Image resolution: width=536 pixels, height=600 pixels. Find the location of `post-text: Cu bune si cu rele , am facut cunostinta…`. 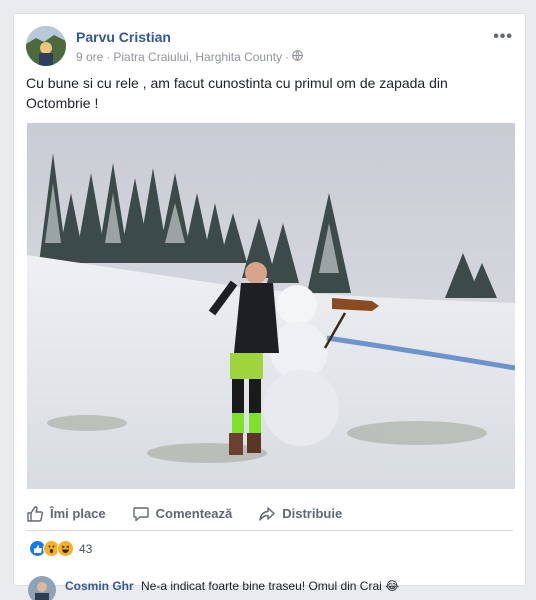

post-text: Cu bune si cu rele , am facut cunostinta… is located at coordinates (237, 93).